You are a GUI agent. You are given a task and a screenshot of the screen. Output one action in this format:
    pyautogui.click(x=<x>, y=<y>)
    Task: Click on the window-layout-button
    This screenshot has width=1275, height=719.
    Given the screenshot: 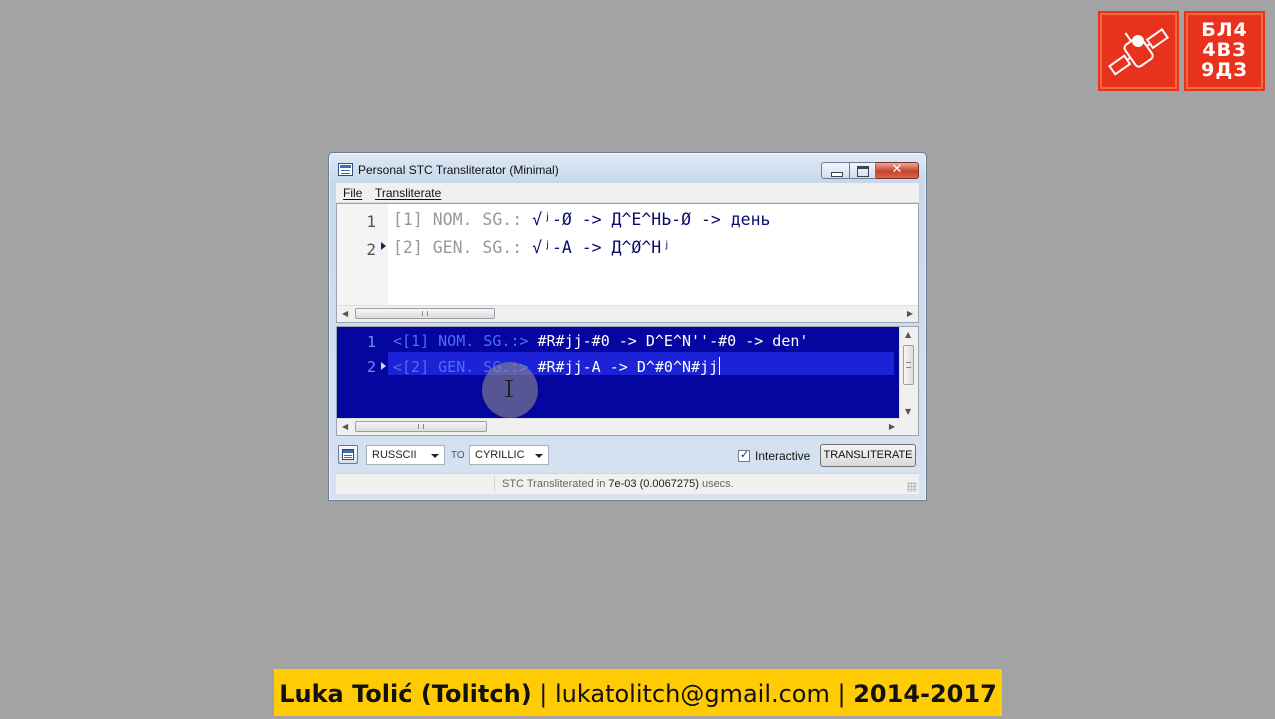 What is the action you would take?
    pyautogui.click(x=348, y=454)
    